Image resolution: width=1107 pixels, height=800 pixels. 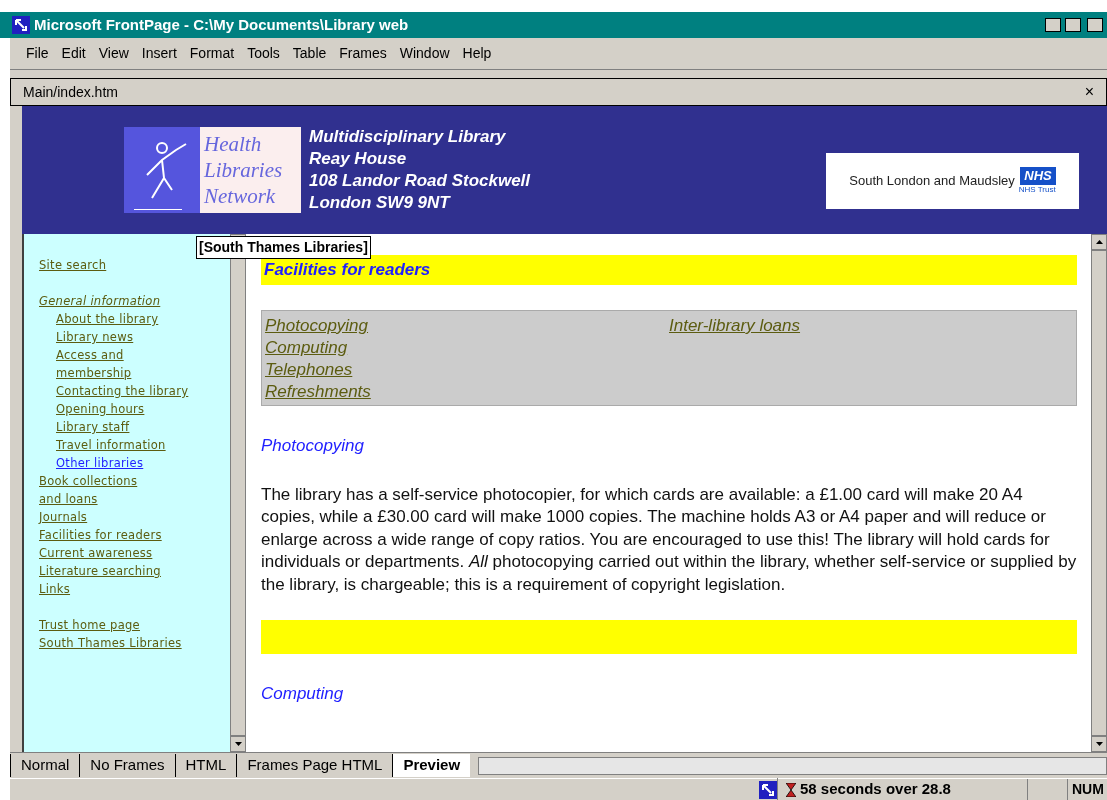 What do you see at coordinates (1087, 789) in the screenshot?
I see `num-lock-indicator: NUM` at bounding box center [1087, 789].